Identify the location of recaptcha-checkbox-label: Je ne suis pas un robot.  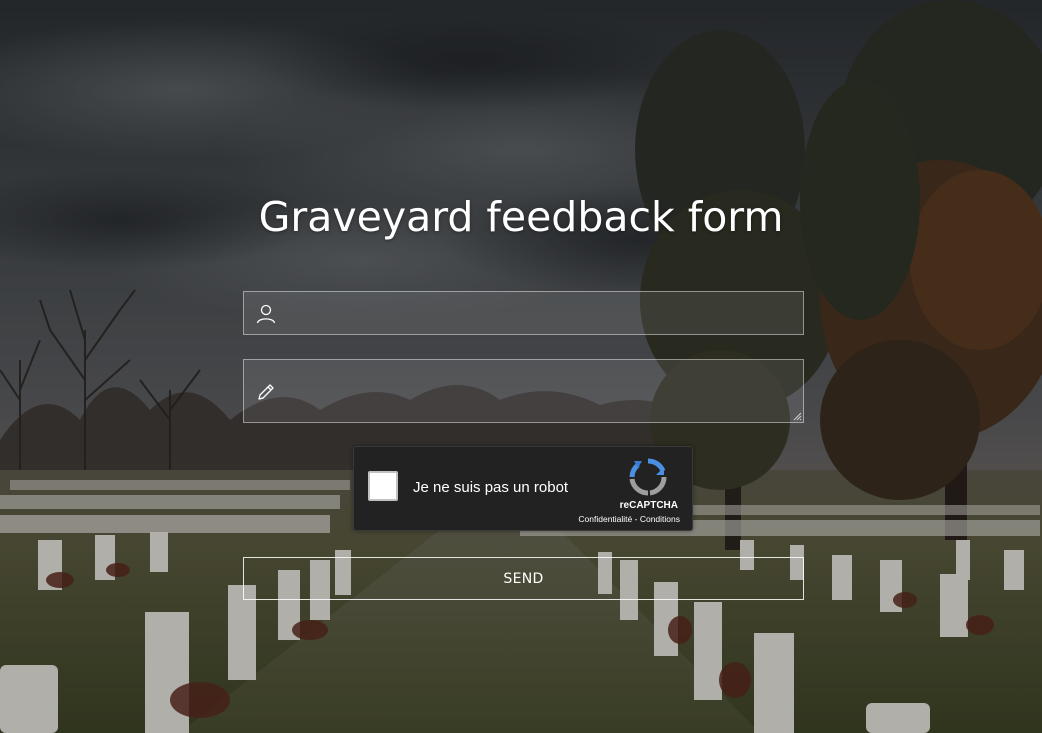
(491, 487).